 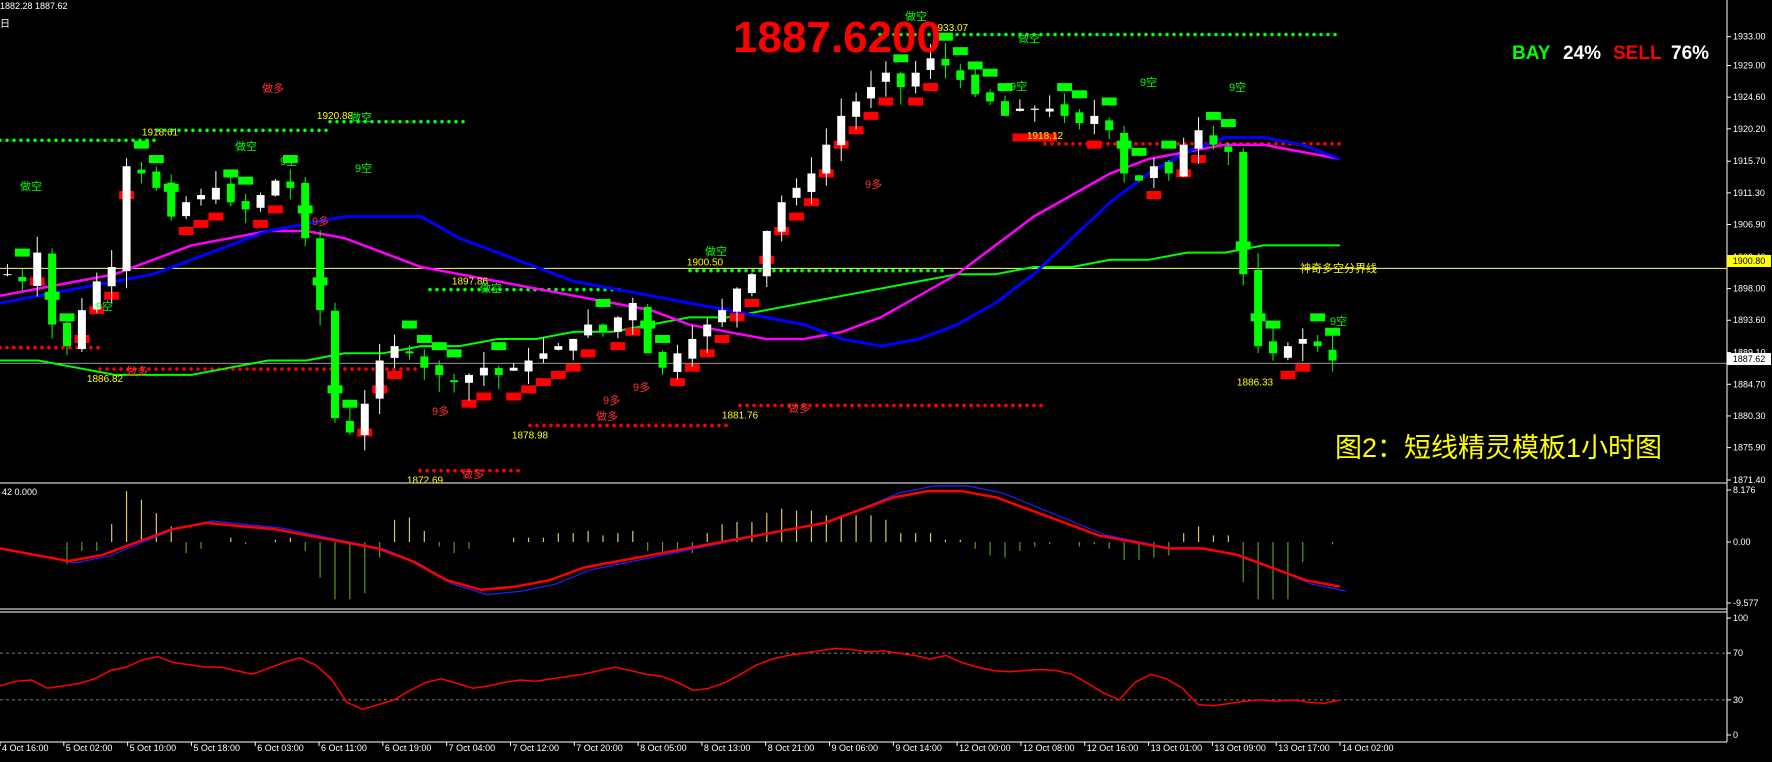 I want to click on signal-label: 9多, so click(x=320, y=221).